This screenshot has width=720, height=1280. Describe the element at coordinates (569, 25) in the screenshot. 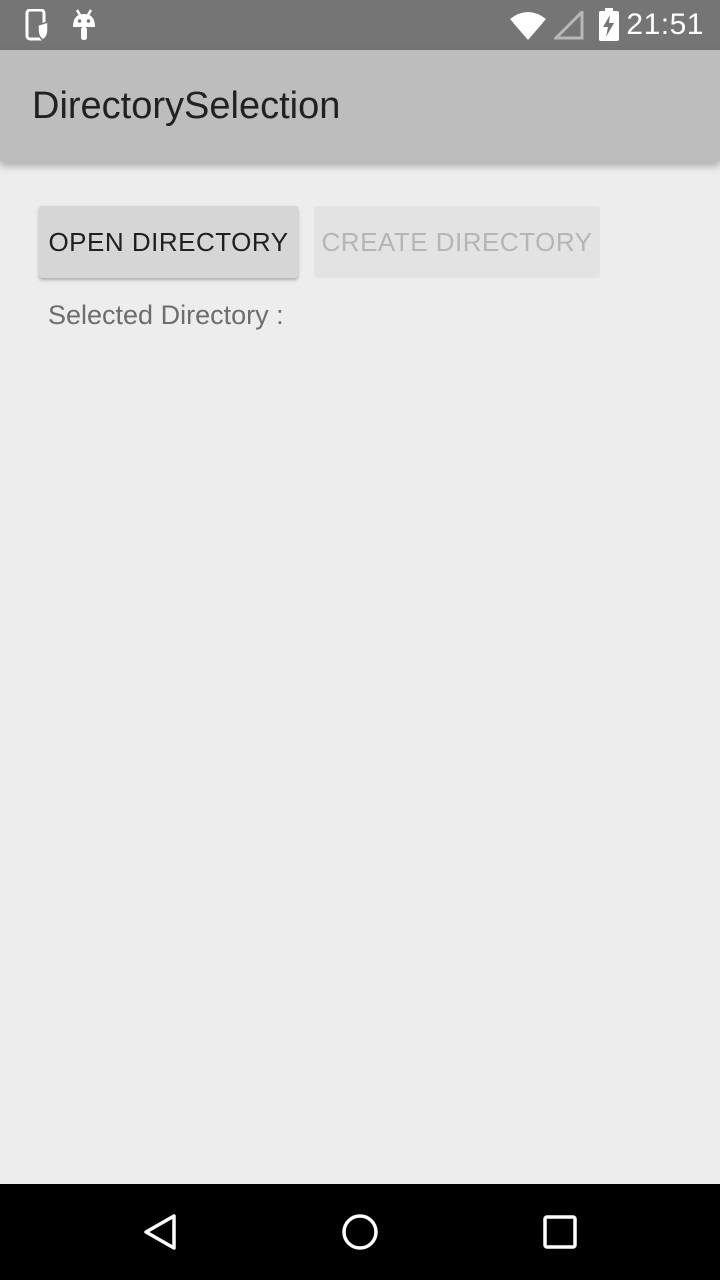

I see `signal-icon` at that location.